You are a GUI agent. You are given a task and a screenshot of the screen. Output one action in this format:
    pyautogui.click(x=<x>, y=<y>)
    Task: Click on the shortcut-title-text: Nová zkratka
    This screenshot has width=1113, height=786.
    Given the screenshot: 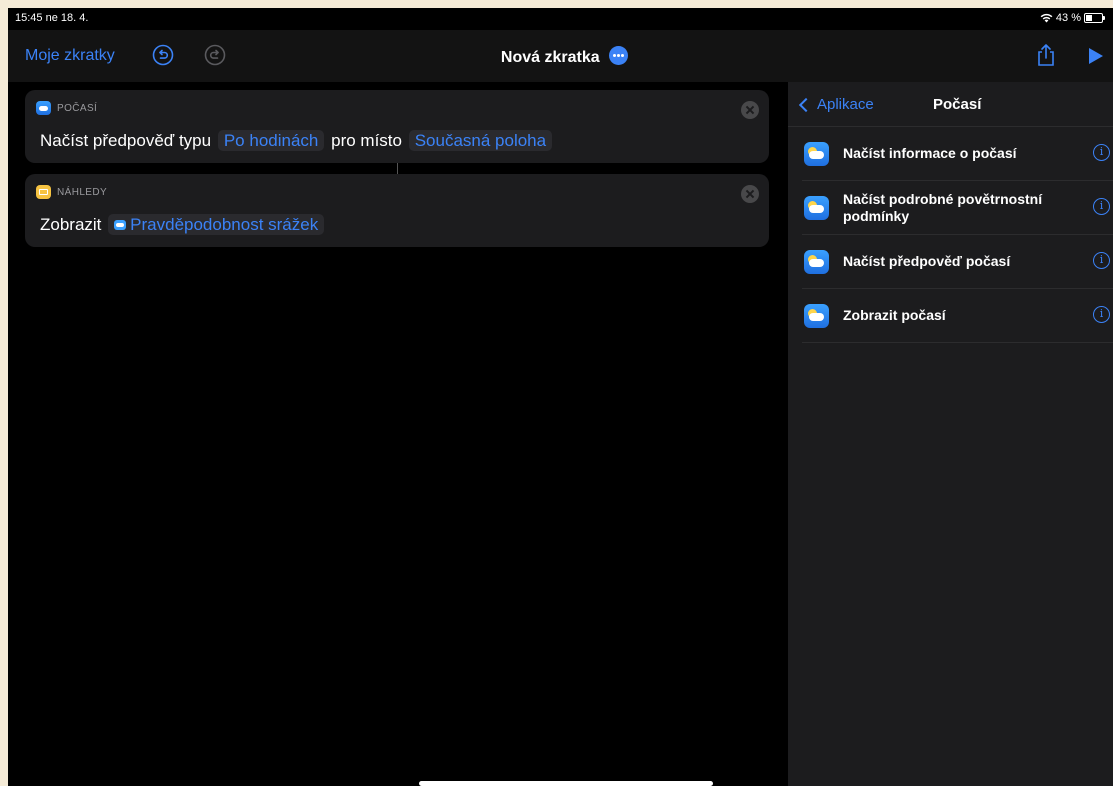 What is the action you would take?
    pyautogui.click(x=550, y=57)
    